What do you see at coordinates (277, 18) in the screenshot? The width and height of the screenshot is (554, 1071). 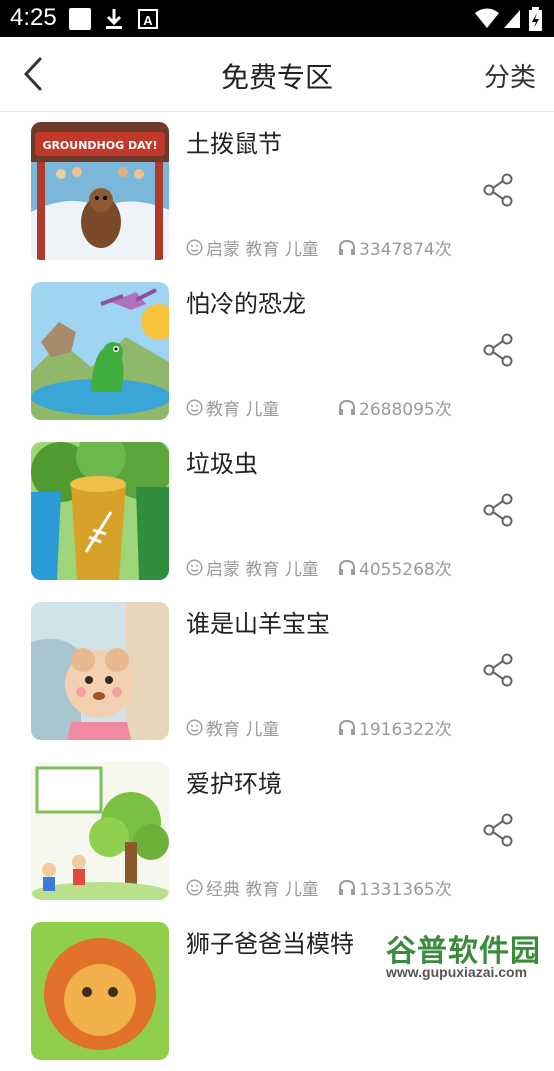 I see `status-bar: 4:25 A` at bounding box center [277, 18].